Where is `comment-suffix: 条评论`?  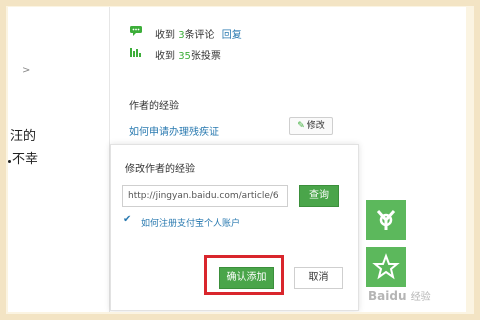
comment-suffix: 条评论 is located at coordinates (199, 35).